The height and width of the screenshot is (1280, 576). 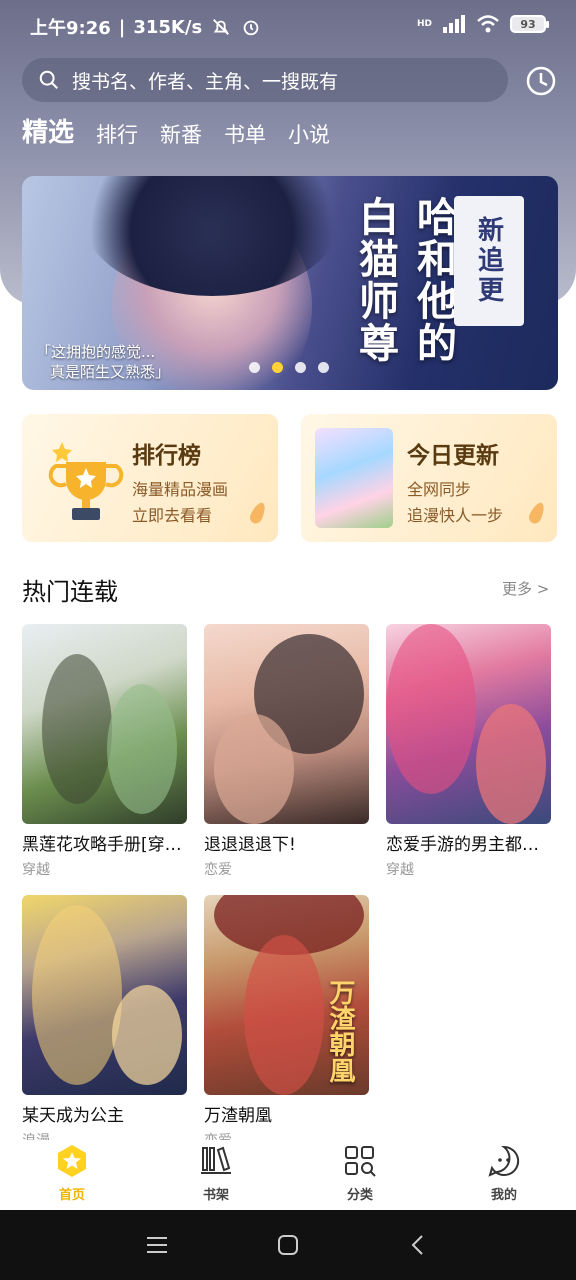 I want to click on tab-new: 新番, so click(x=181, y=134).